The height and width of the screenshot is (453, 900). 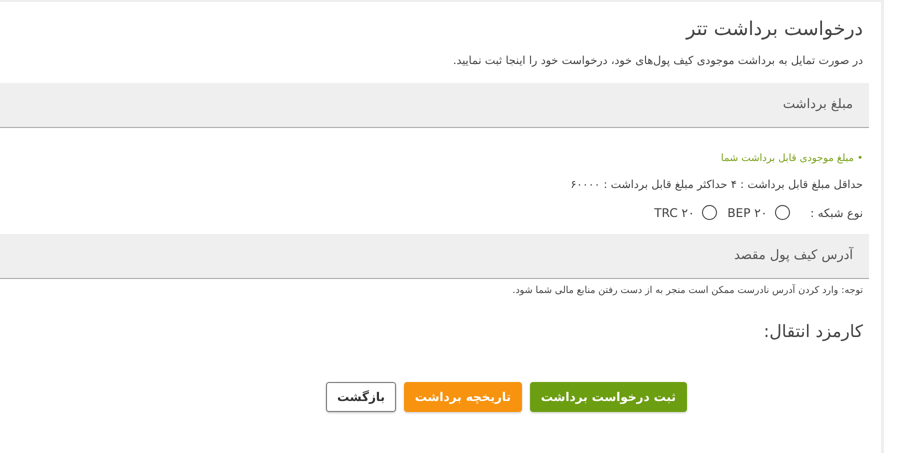 What do you see at coordinates (836, 213) in the screenshot?
I see `network-label: نوع شبکه :` at bounding box center [836, 213].